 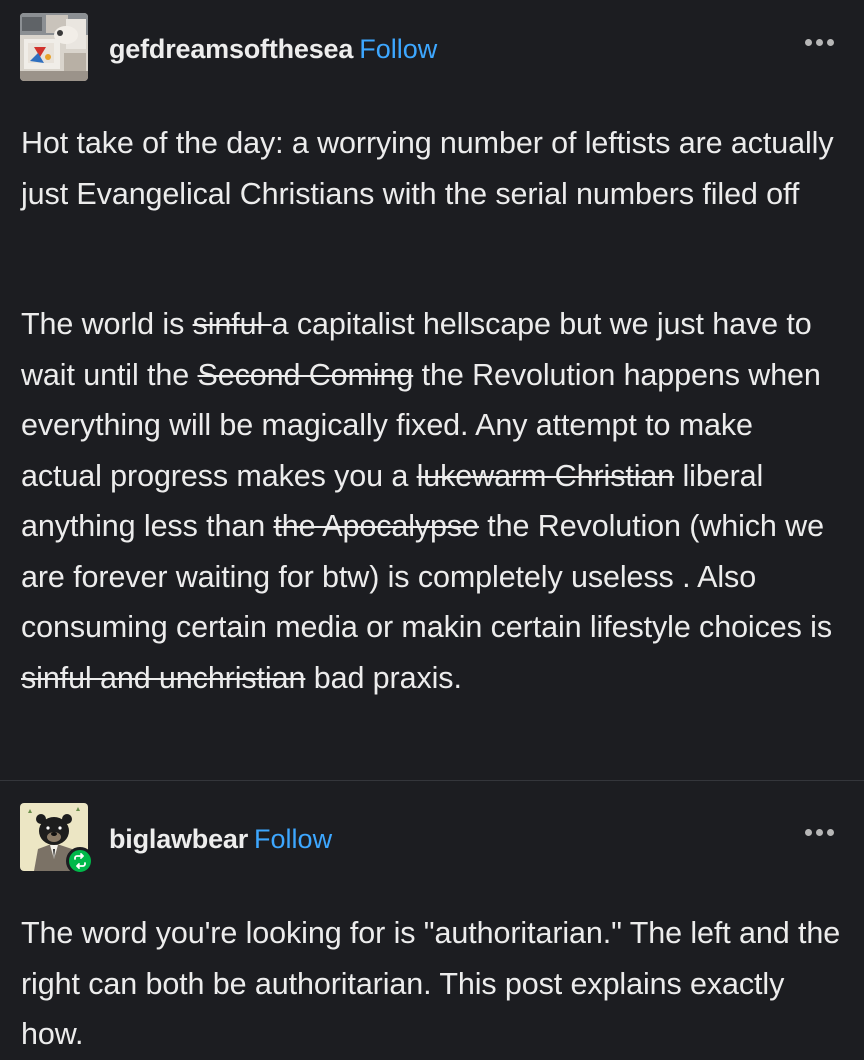 What do you see at coordinates (178, 839) in the screenshot?
I see `username: biglawbear` at bounding box center [178, 839].